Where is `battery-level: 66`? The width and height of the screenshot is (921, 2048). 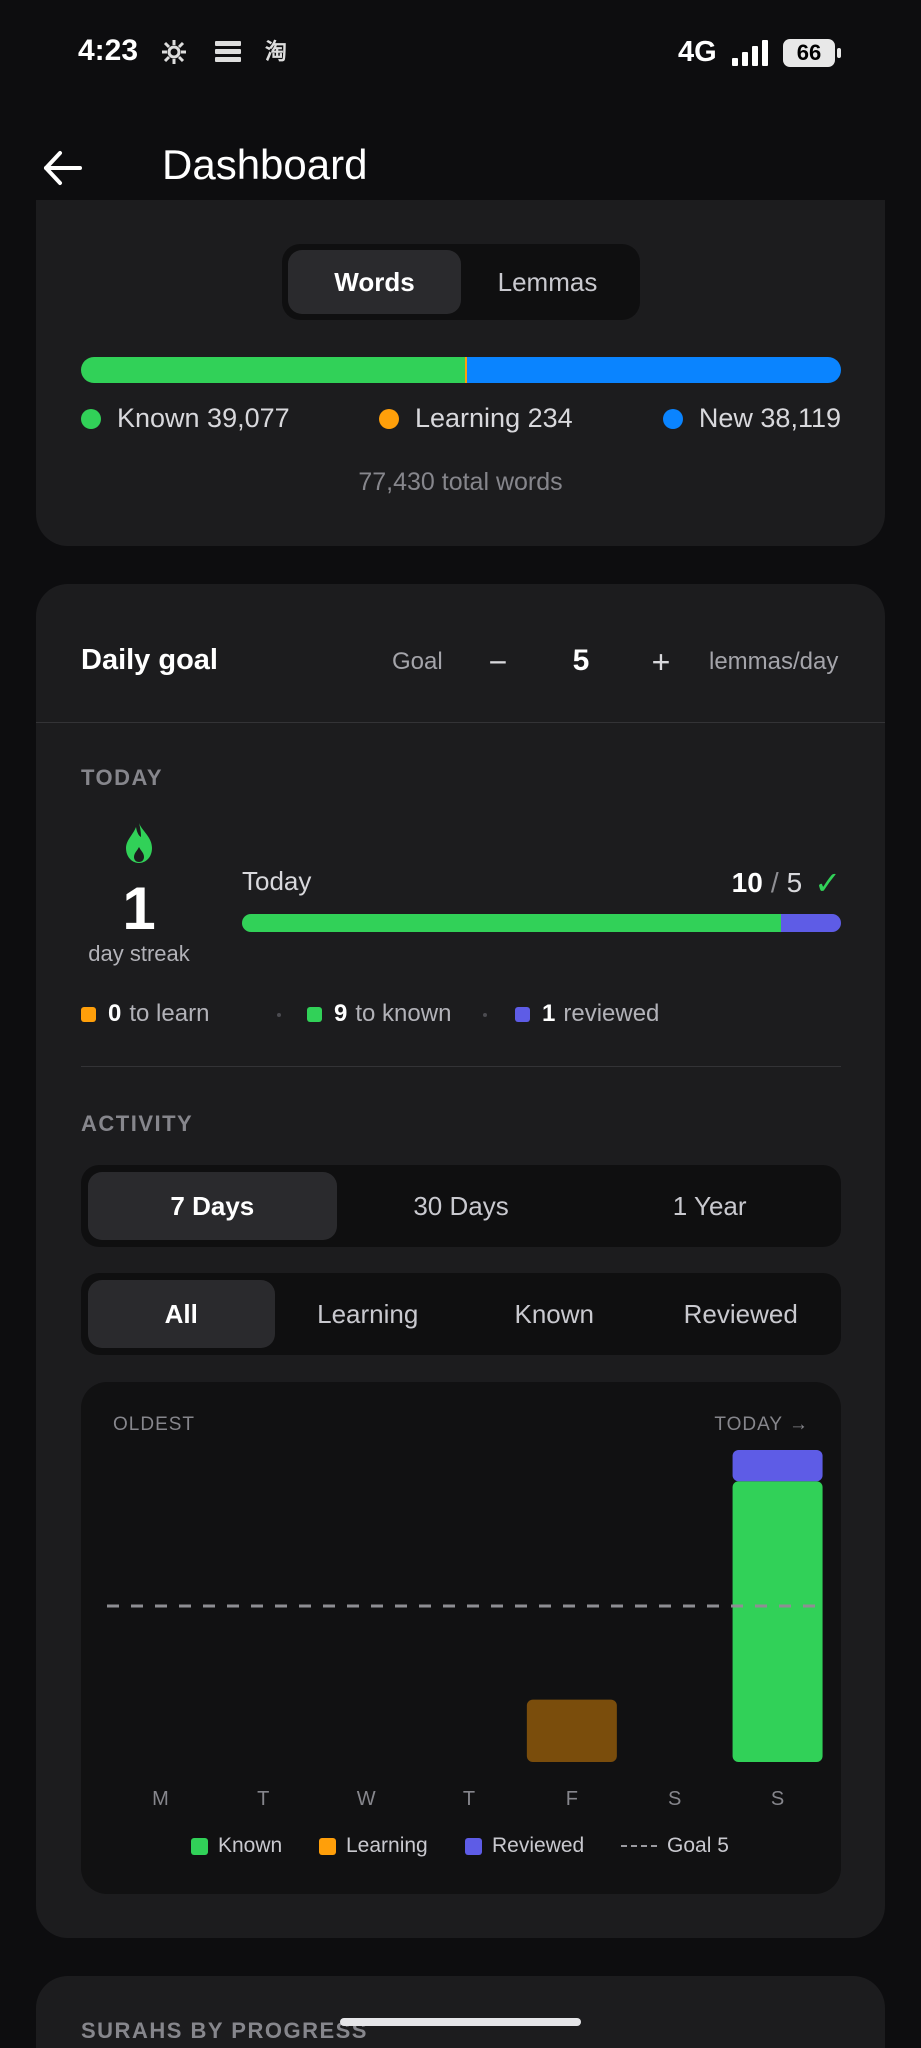 battery-level: 66 is located at coordinates (809, 52).